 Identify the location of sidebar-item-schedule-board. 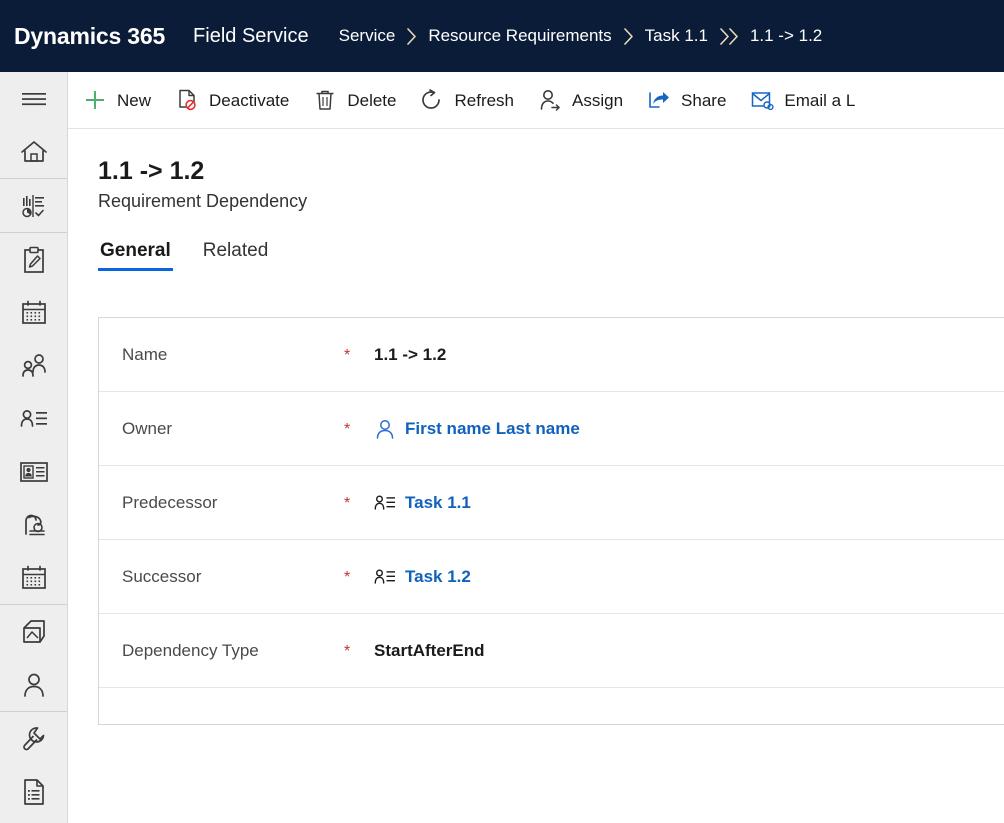
(33, 312).